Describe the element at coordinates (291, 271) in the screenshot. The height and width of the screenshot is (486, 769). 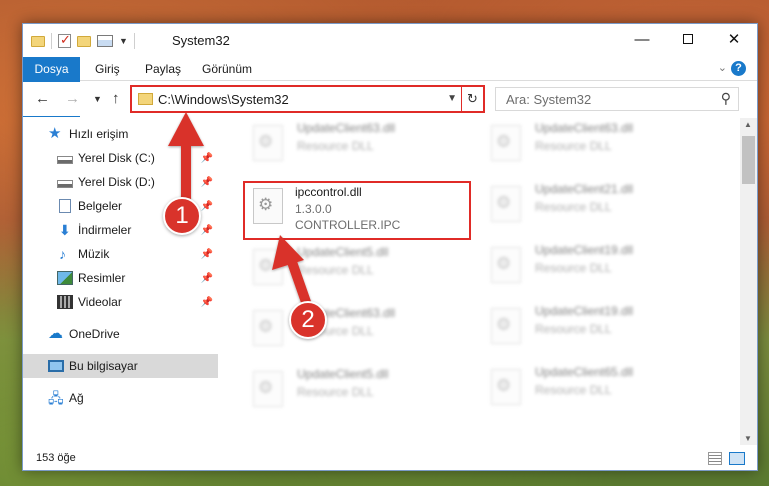
I see `arrow-to-ipccontrol` at that location.